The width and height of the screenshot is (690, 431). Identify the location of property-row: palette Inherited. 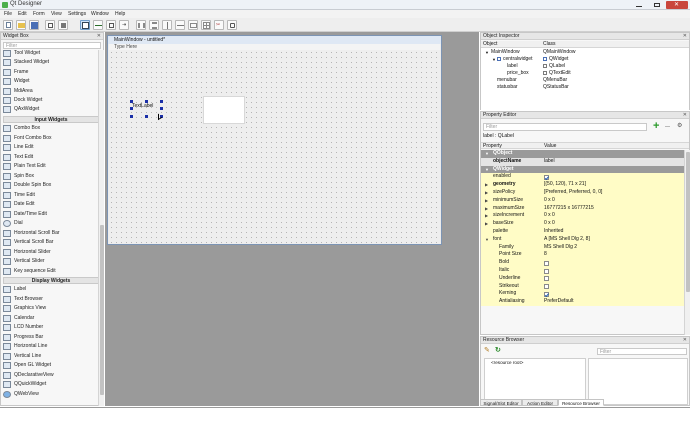
(583, 232).